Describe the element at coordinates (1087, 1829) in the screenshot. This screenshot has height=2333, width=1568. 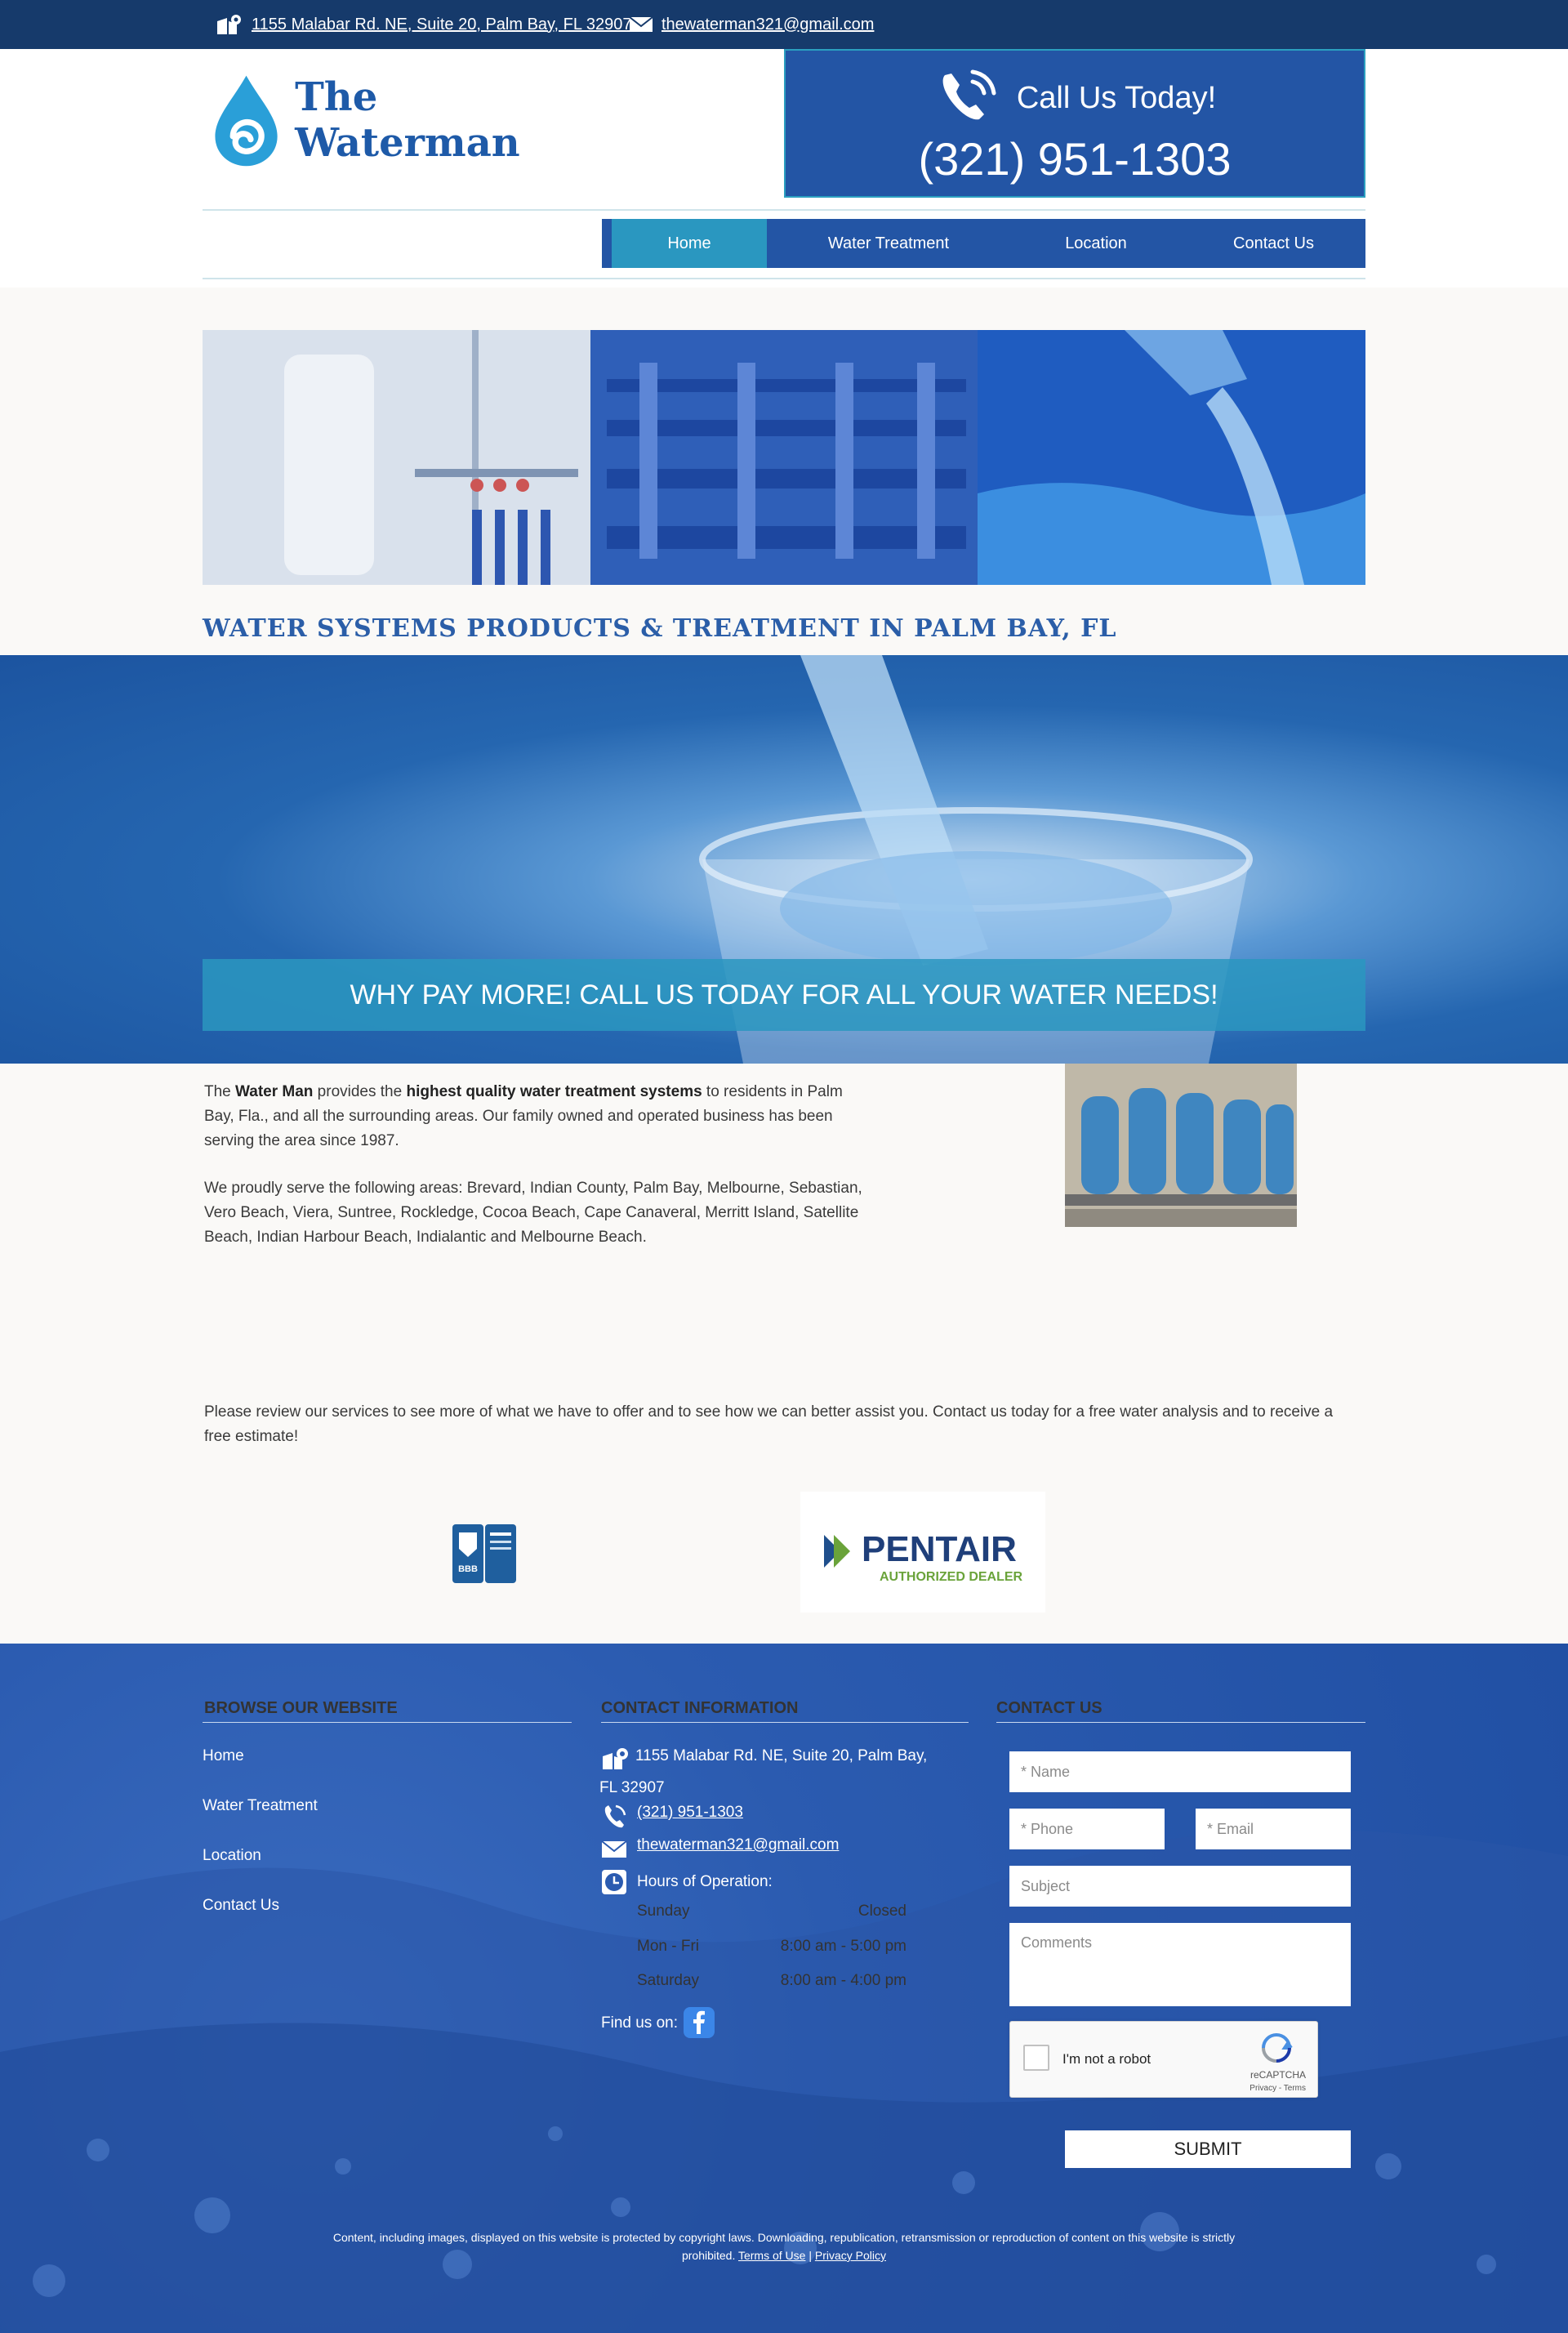
I see `phone-field: * Phone` at that location.